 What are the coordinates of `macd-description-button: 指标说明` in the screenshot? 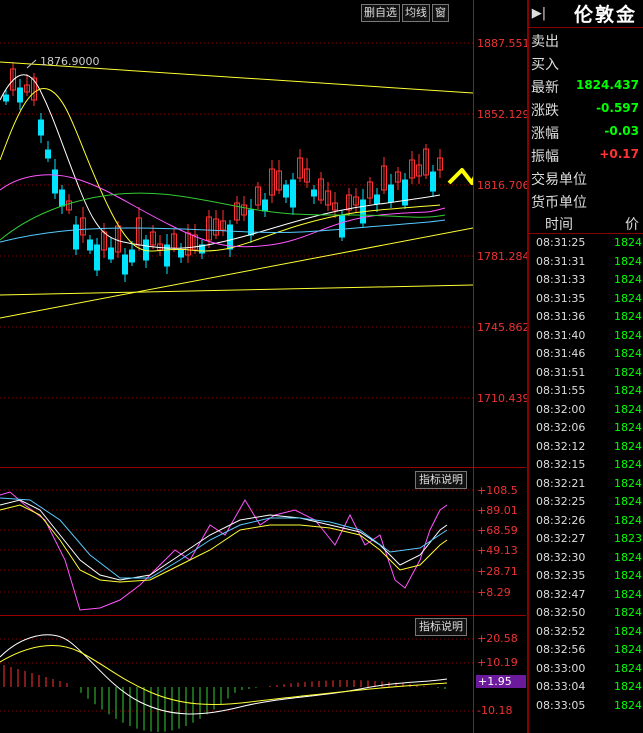 It's located at (441, 627).